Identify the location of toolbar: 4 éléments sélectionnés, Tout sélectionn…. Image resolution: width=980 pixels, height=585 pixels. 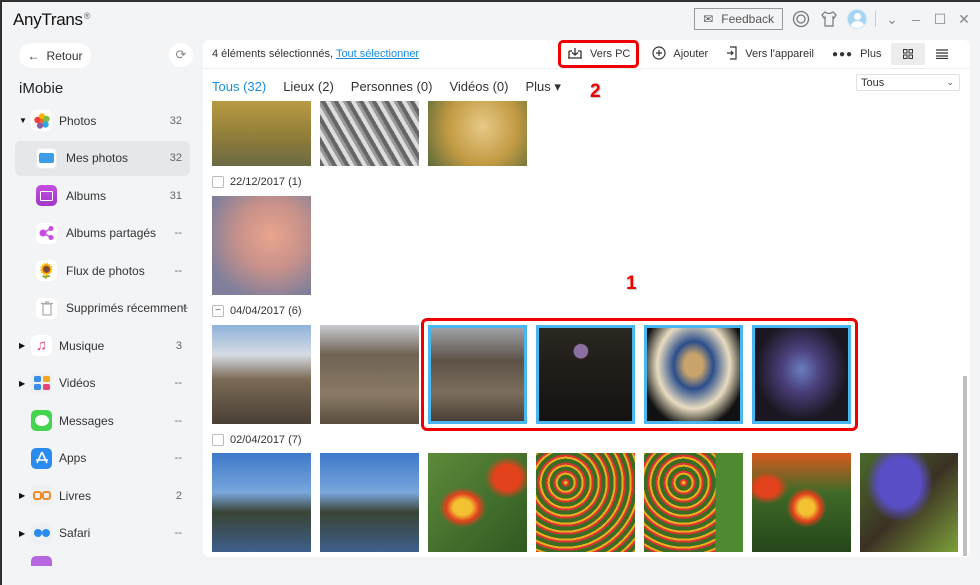
(586, 54).